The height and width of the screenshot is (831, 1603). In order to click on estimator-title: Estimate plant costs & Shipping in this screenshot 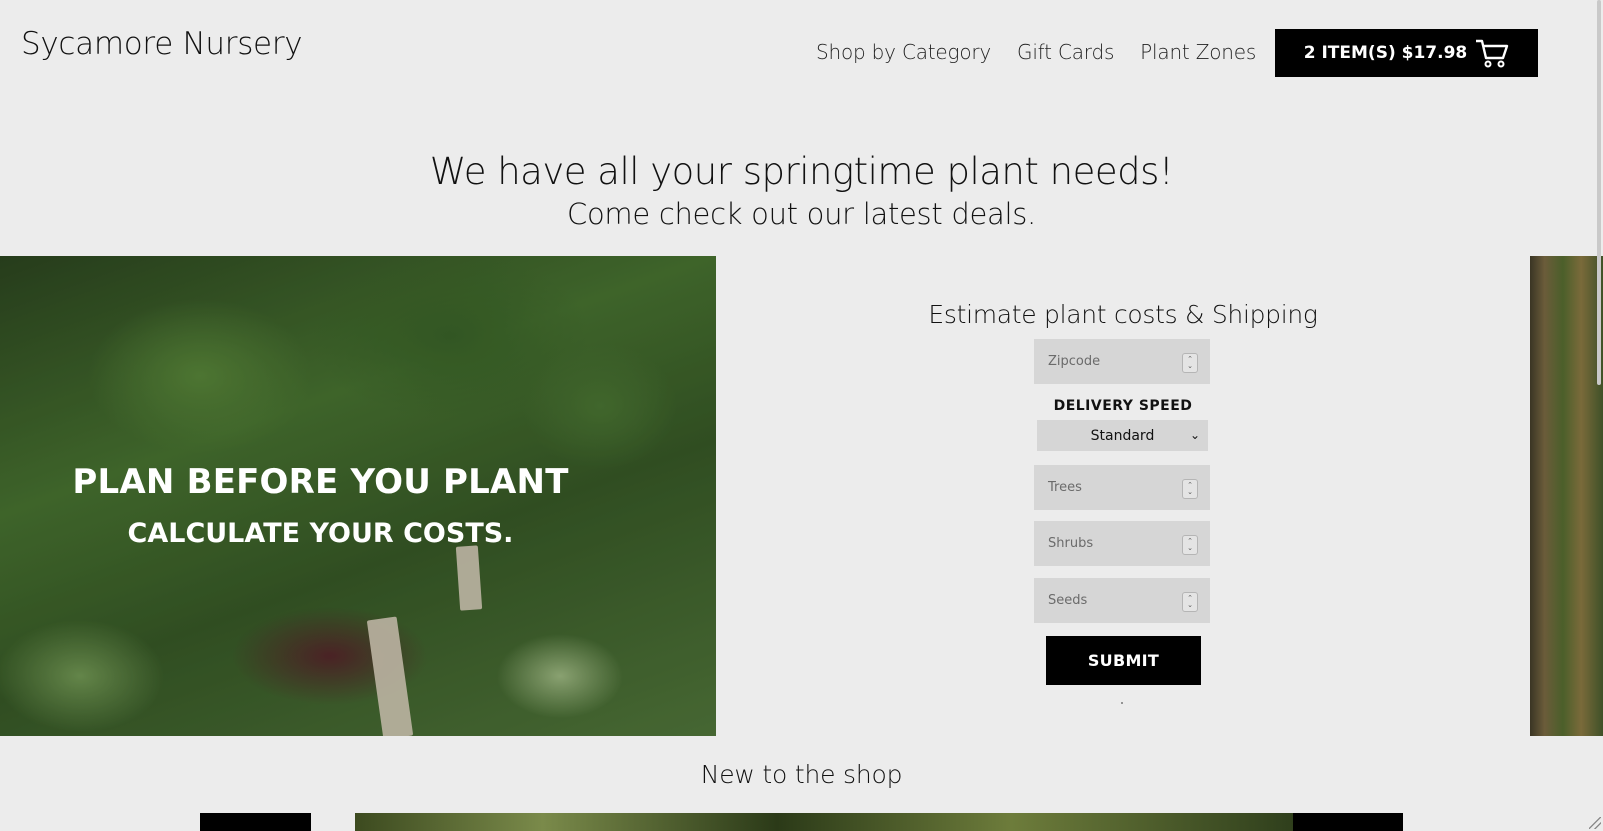, I will do `click(1123, 314)`.